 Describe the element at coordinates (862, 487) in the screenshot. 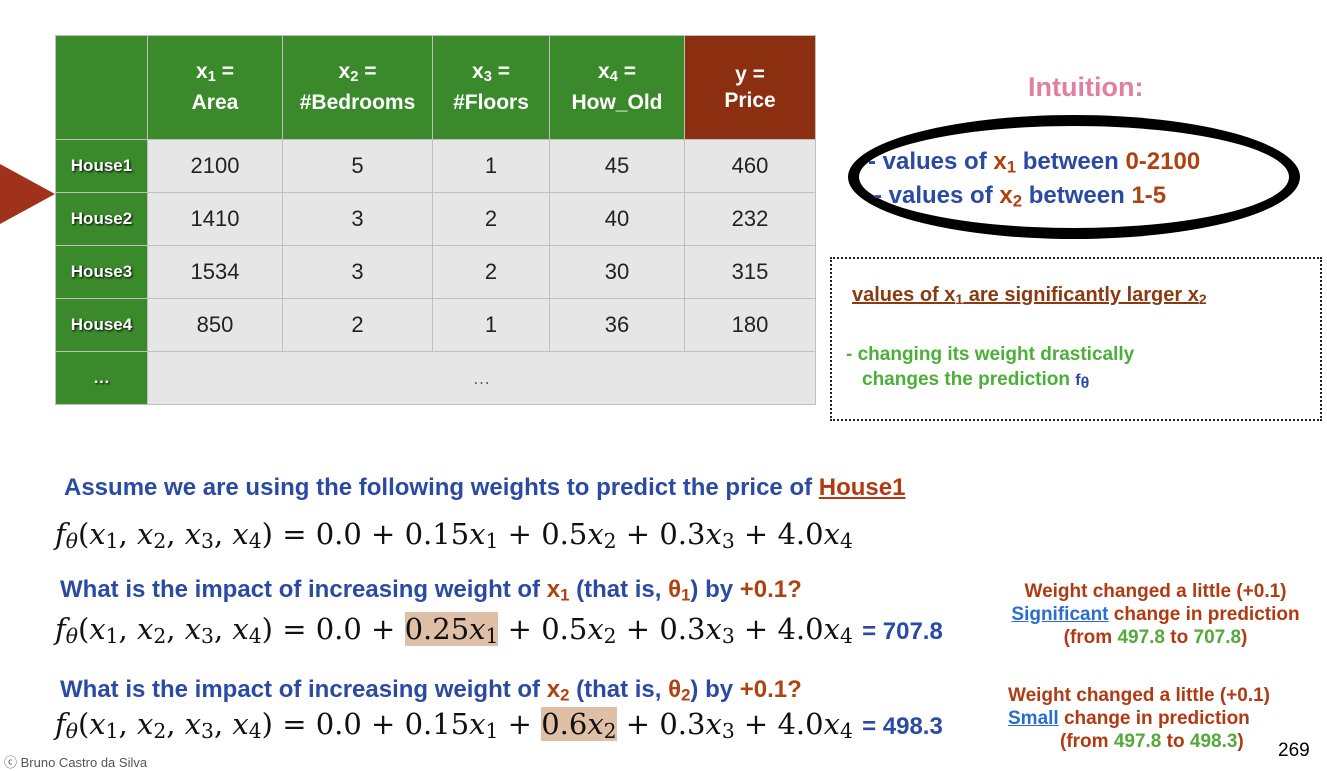

I see `house1-link: House1` at that location.